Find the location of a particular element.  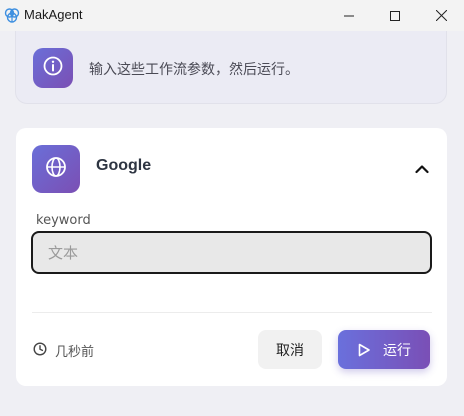

clock-icon is located at coordinates (40, 350).